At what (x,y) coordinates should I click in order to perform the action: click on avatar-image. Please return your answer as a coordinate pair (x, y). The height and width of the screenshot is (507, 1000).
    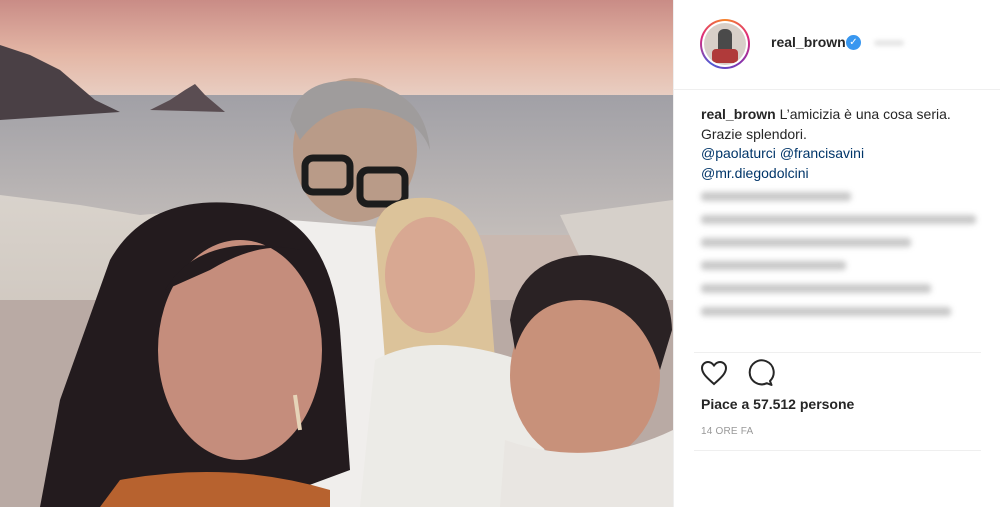
    Looking at the image, I should click on (725, 44).